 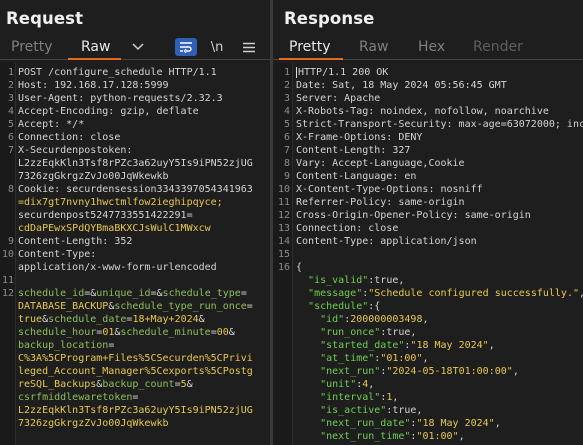 I want to click on line-text: Referrer-Policy: same-origin, so click(x=380, y=202).